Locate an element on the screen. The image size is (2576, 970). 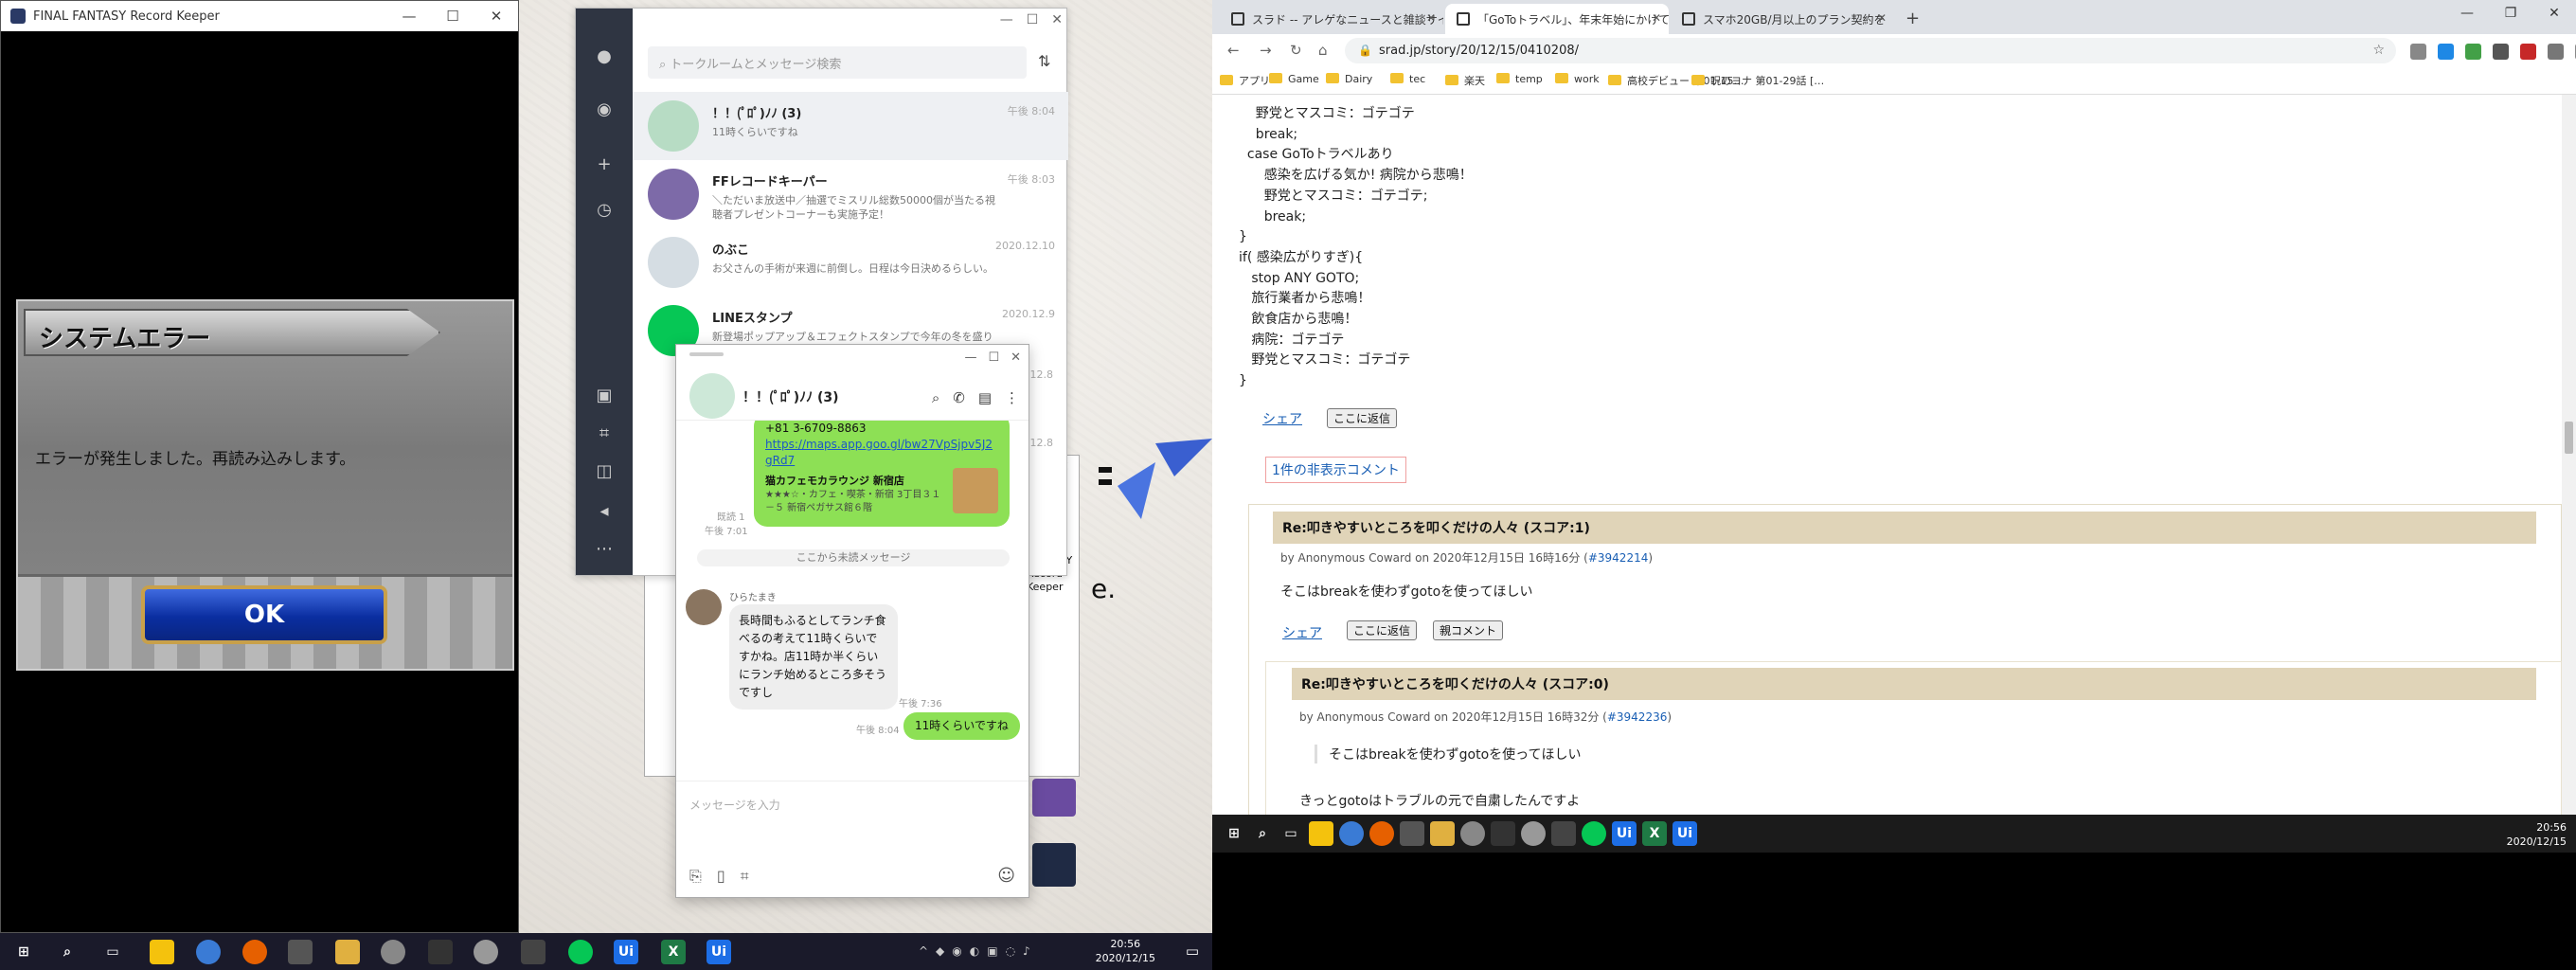
parent-comment-button: 親コメント is located at coordinates (1468, 630).